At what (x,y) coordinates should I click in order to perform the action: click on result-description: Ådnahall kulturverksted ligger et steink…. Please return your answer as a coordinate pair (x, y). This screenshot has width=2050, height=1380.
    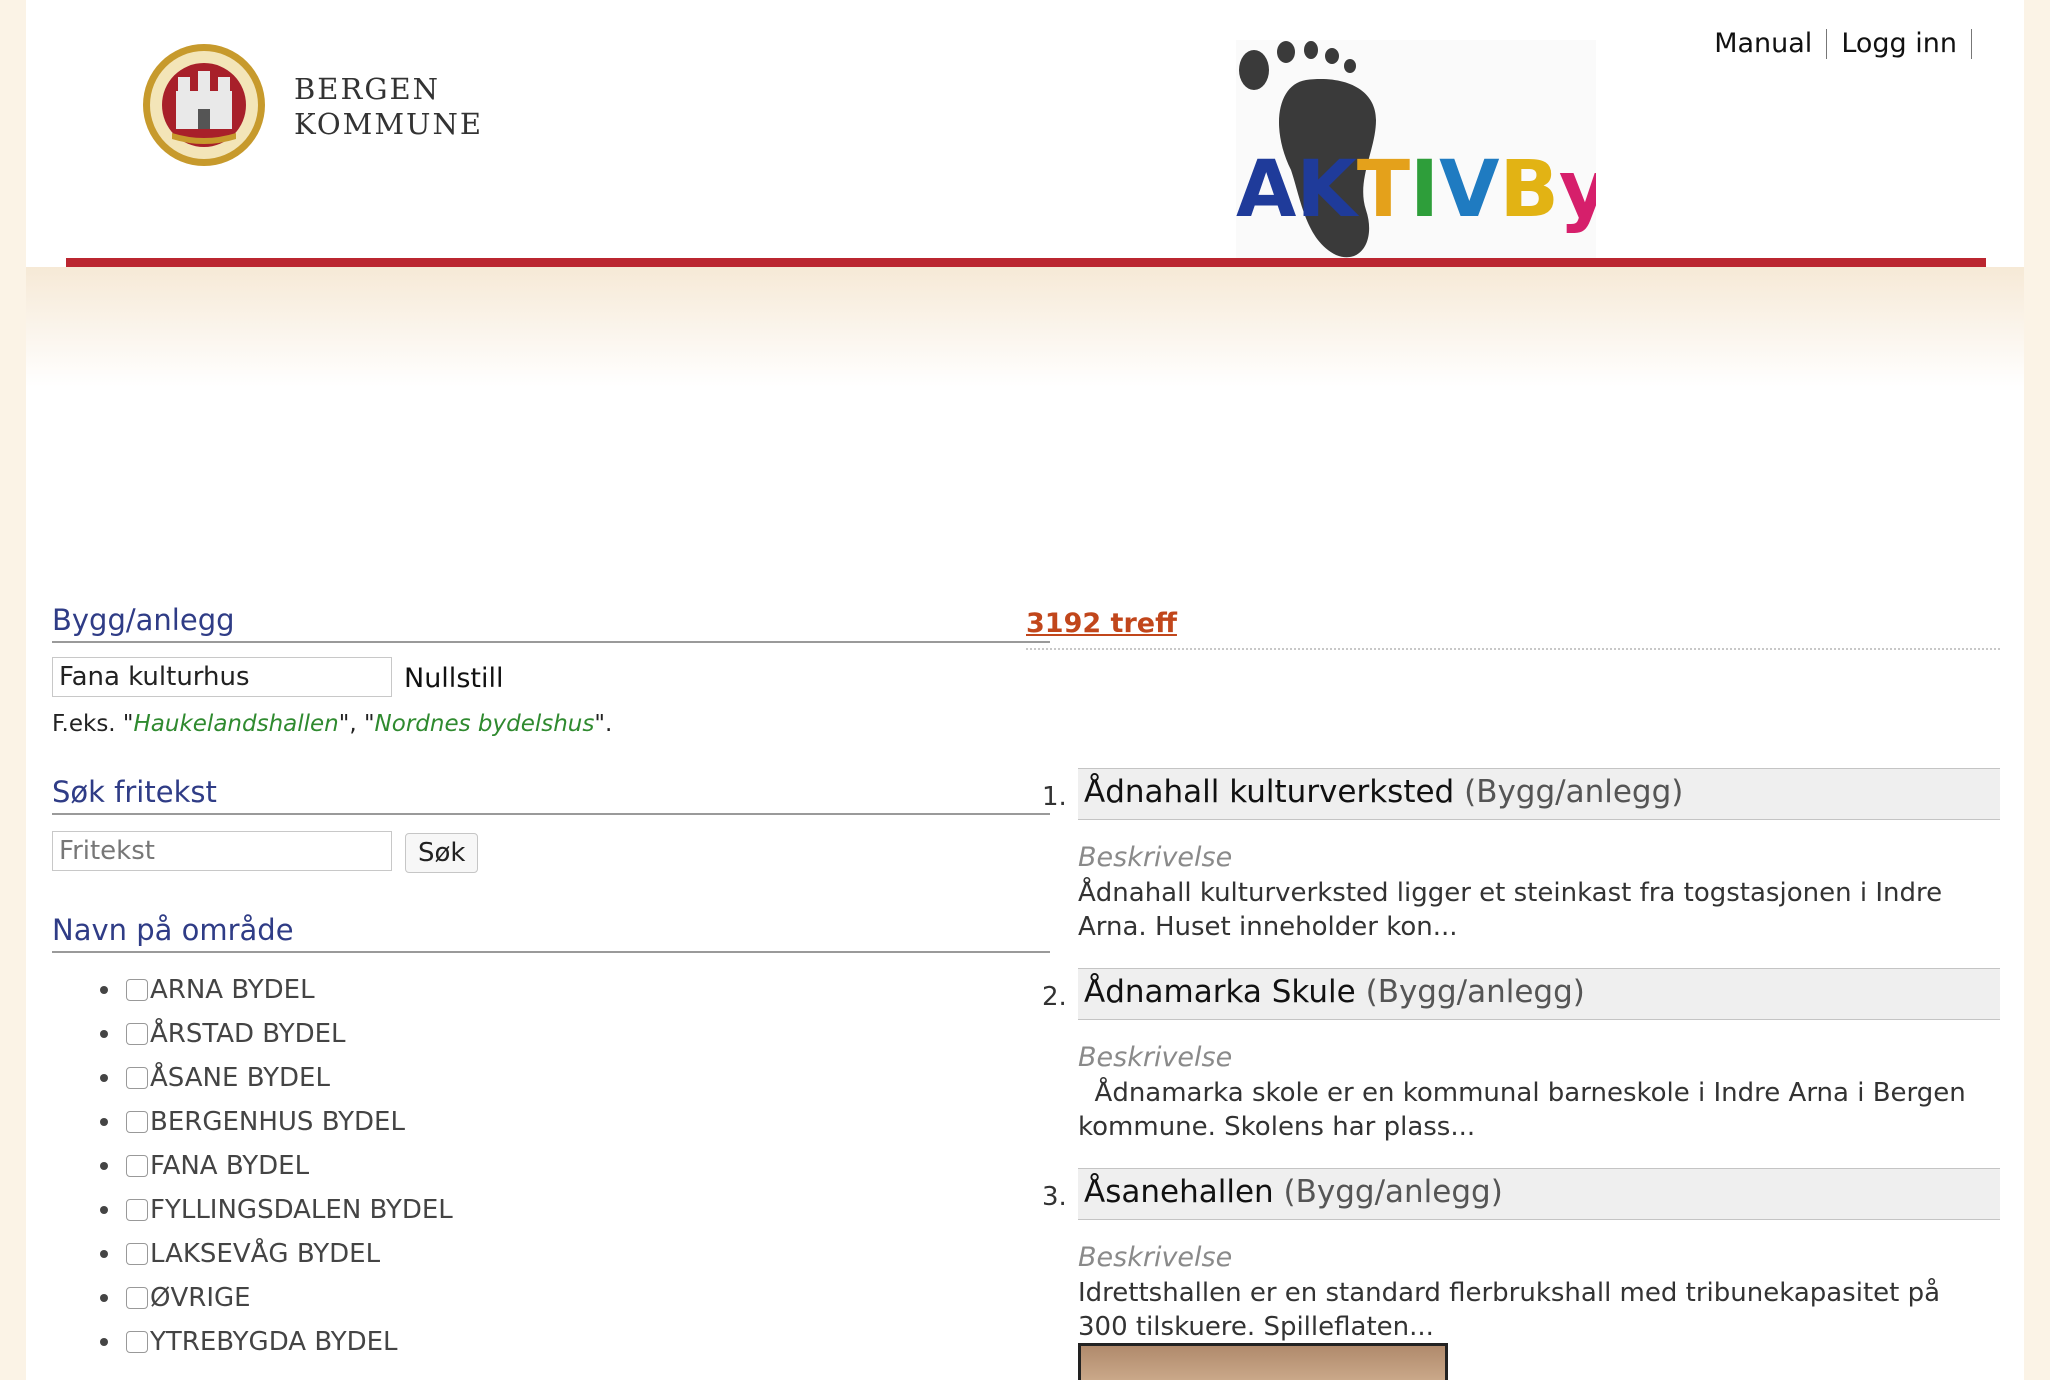
    Looking at the image, I should click on (1510, 910).